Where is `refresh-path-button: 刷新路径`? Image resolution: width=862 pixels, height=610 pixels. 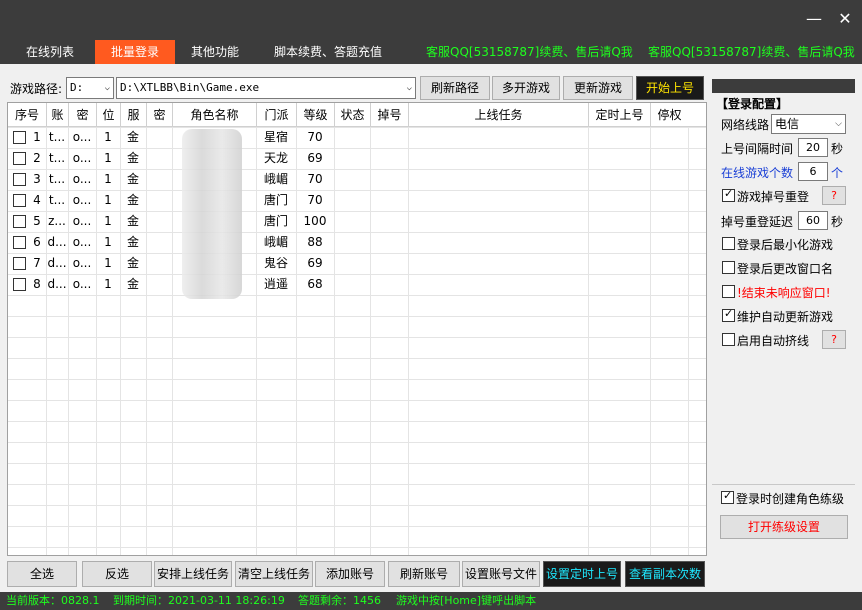
refresh-path-button: 刷新路径 is located at coordinates (455, 88).